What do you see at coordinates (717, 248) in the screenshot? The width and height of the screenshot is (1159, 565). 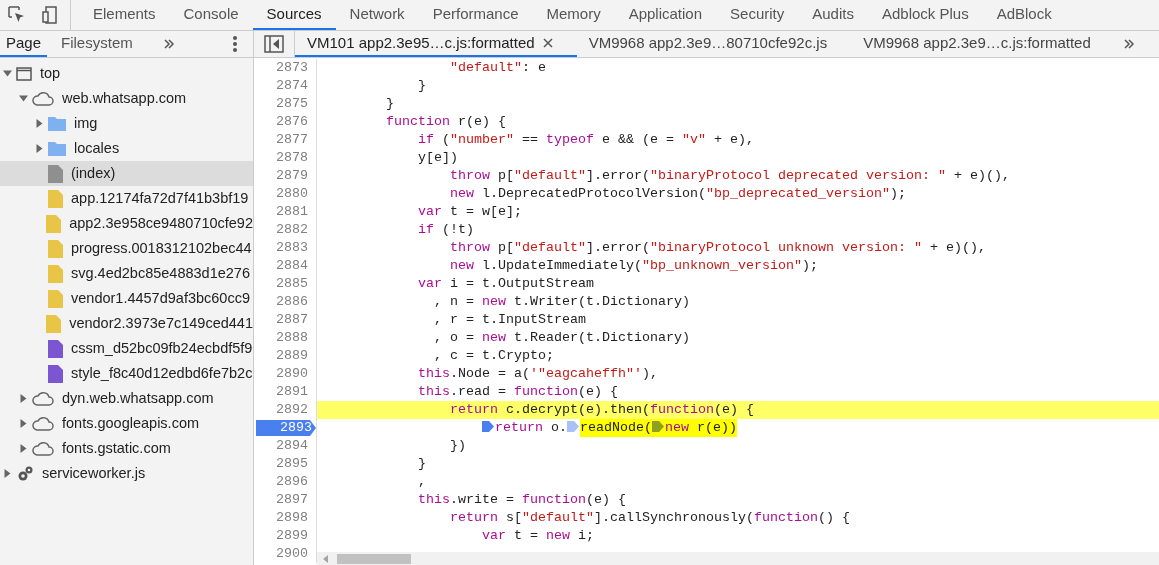 I see `code-line: throw p["default"].error("binaryProtocol unknown version: " + e)(),` at bounding box center [717, 248].